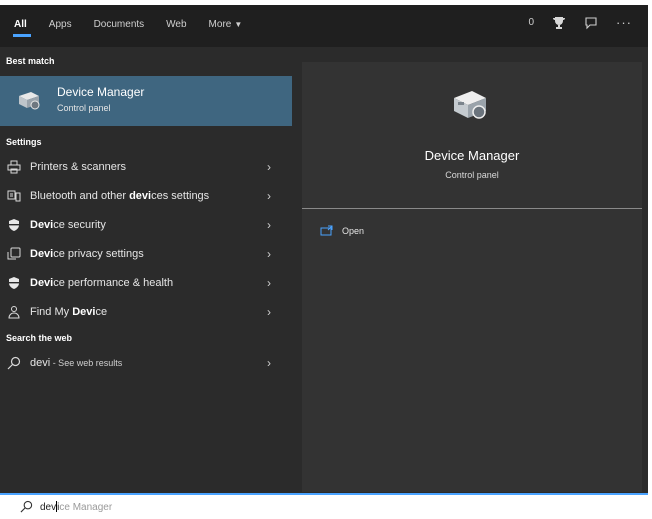 This screenshot has height=519, width=652. What do you see at coordinates (326, 230) in the screenshot?
I see `open-icon` at bounding box center [326, 230].